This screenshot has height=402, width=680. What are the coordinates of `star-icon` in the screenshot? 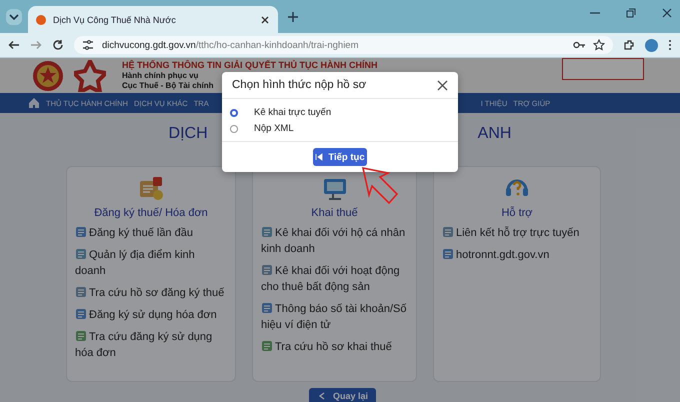 It's located at (599, 45).